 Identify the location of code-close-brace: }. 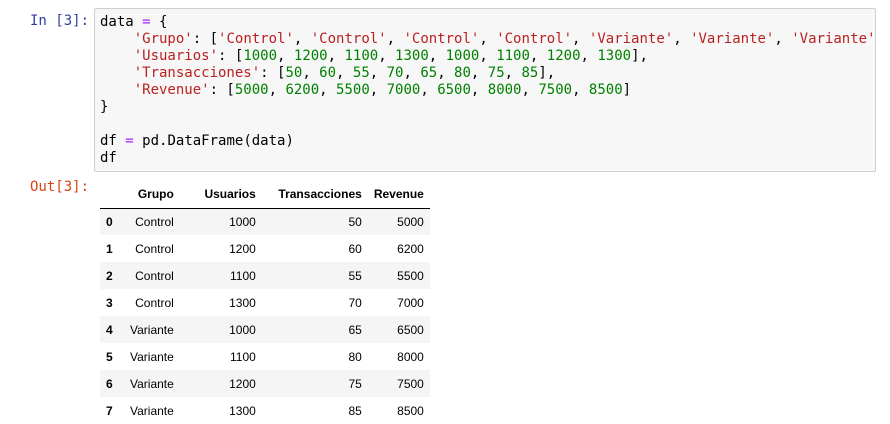
(104, 107).